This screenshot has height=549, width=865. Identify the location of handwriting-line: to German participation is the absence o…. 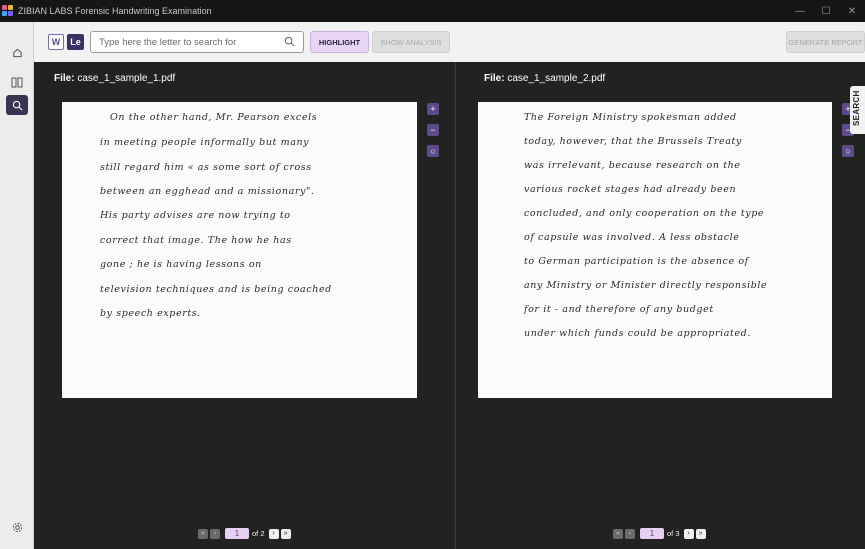
(636, 261).